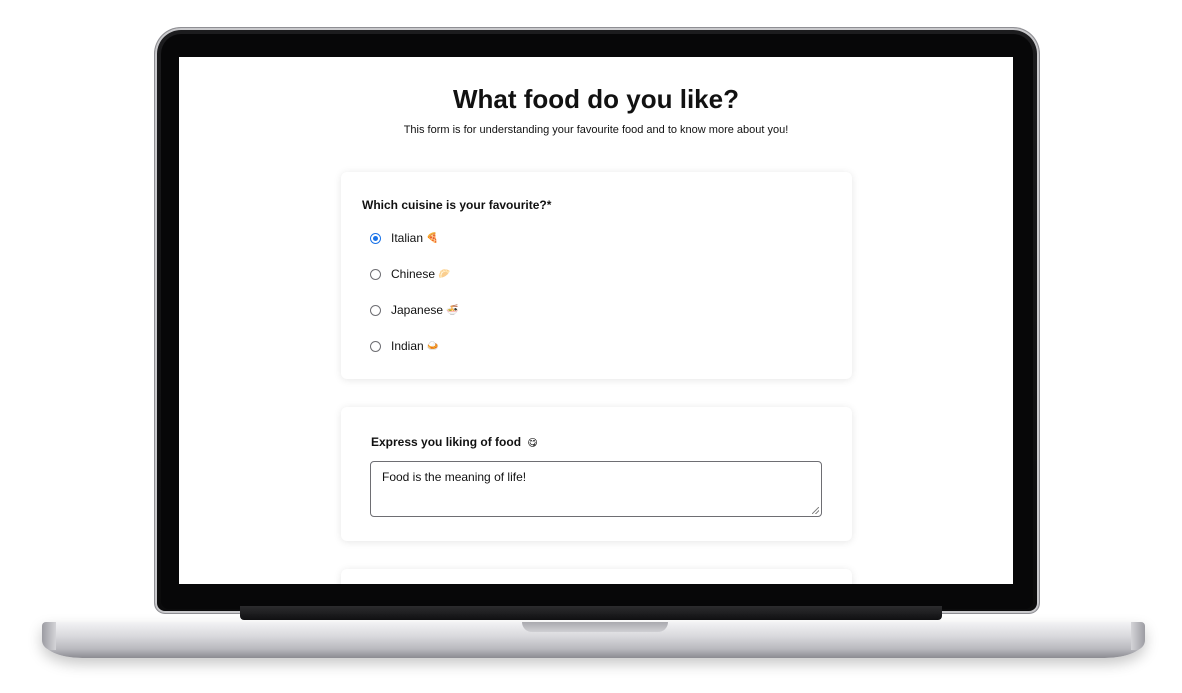 The image size is (1182, 693). I want to click on curry-icon: 🍛, so click(433, 346).